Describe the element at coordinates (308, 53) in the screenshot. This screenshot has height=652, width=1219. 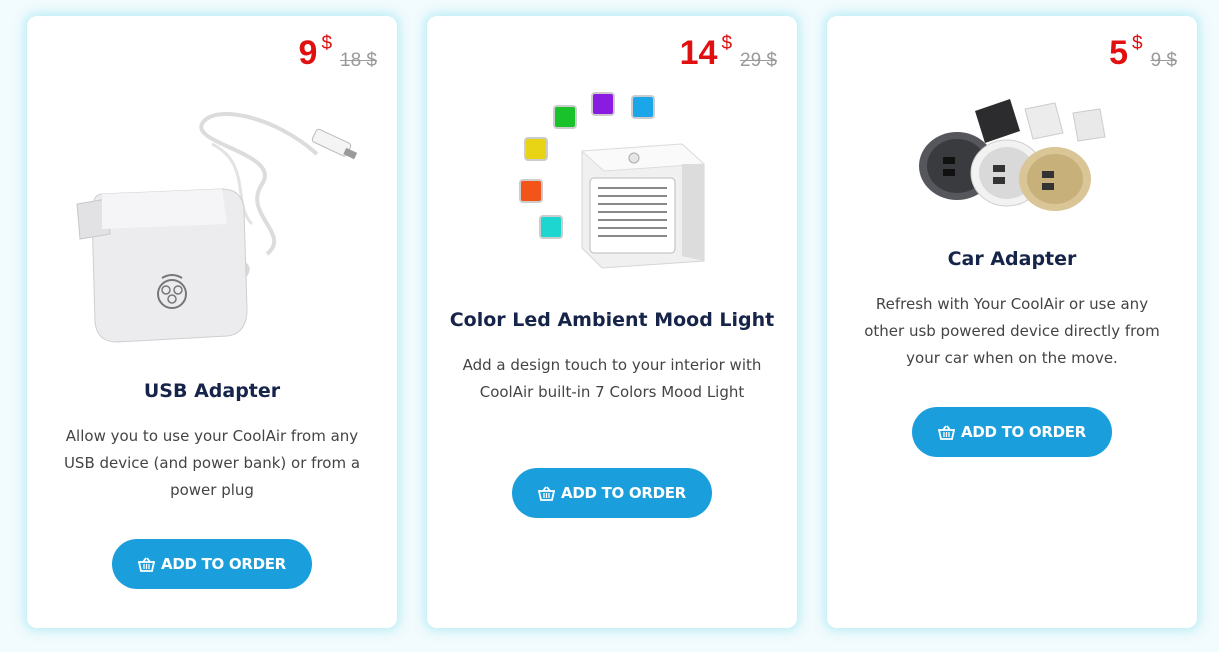
I see `price-current: 9` at that location.